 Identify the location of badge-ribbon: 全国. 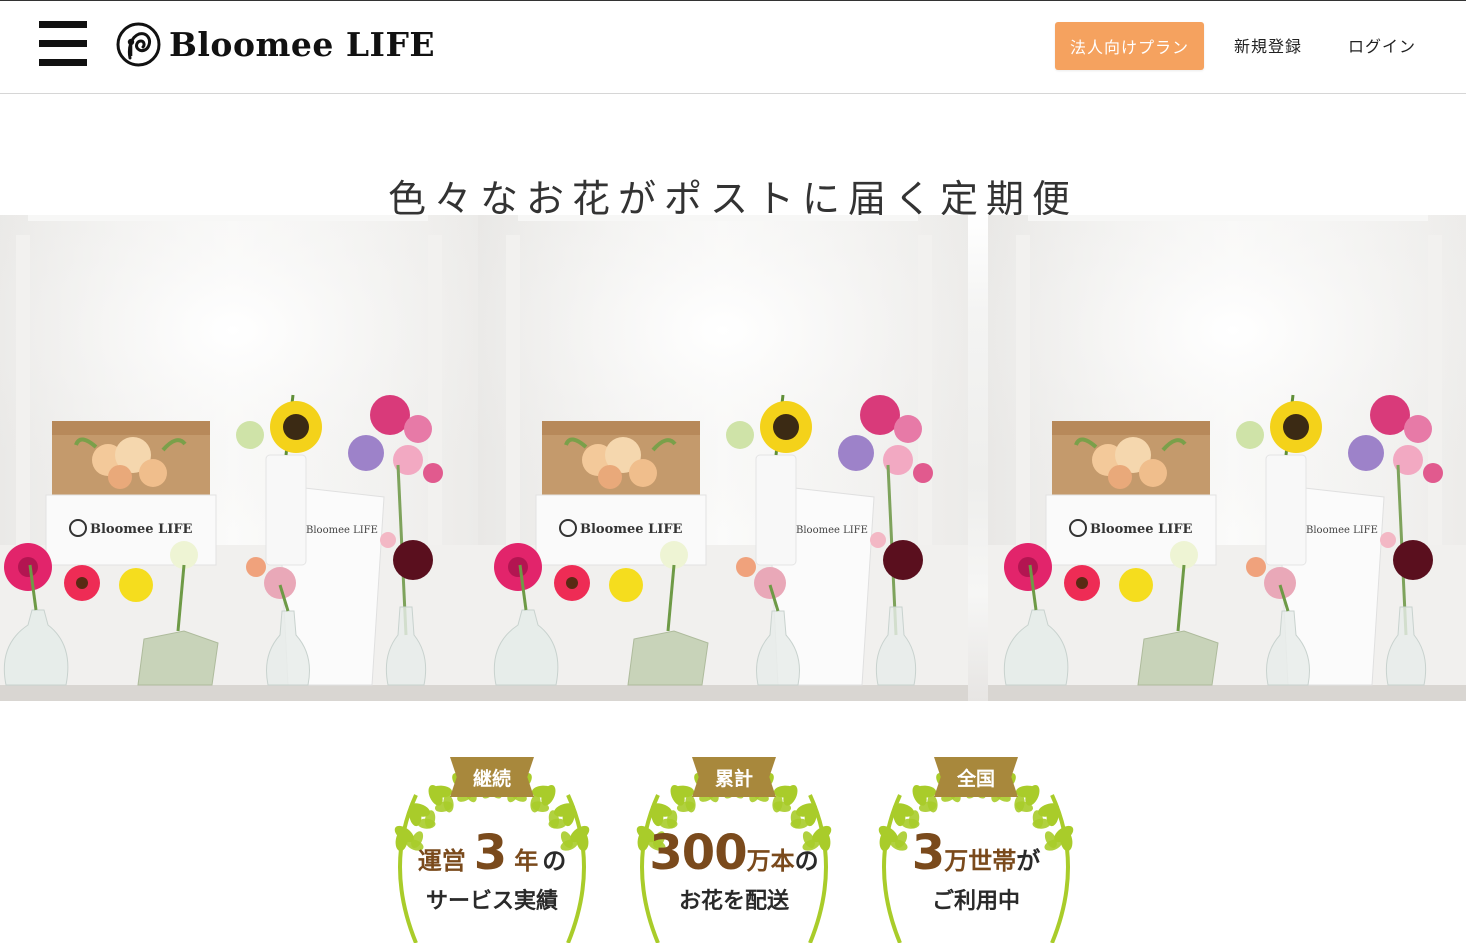
(976, 777).